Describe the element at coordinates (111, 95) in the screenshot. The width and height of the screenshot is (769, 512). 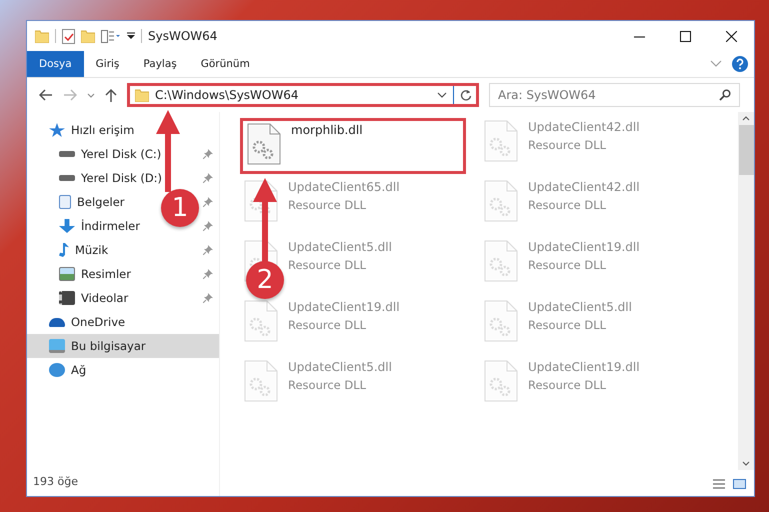
I see `up-arrow-icon` at that location.